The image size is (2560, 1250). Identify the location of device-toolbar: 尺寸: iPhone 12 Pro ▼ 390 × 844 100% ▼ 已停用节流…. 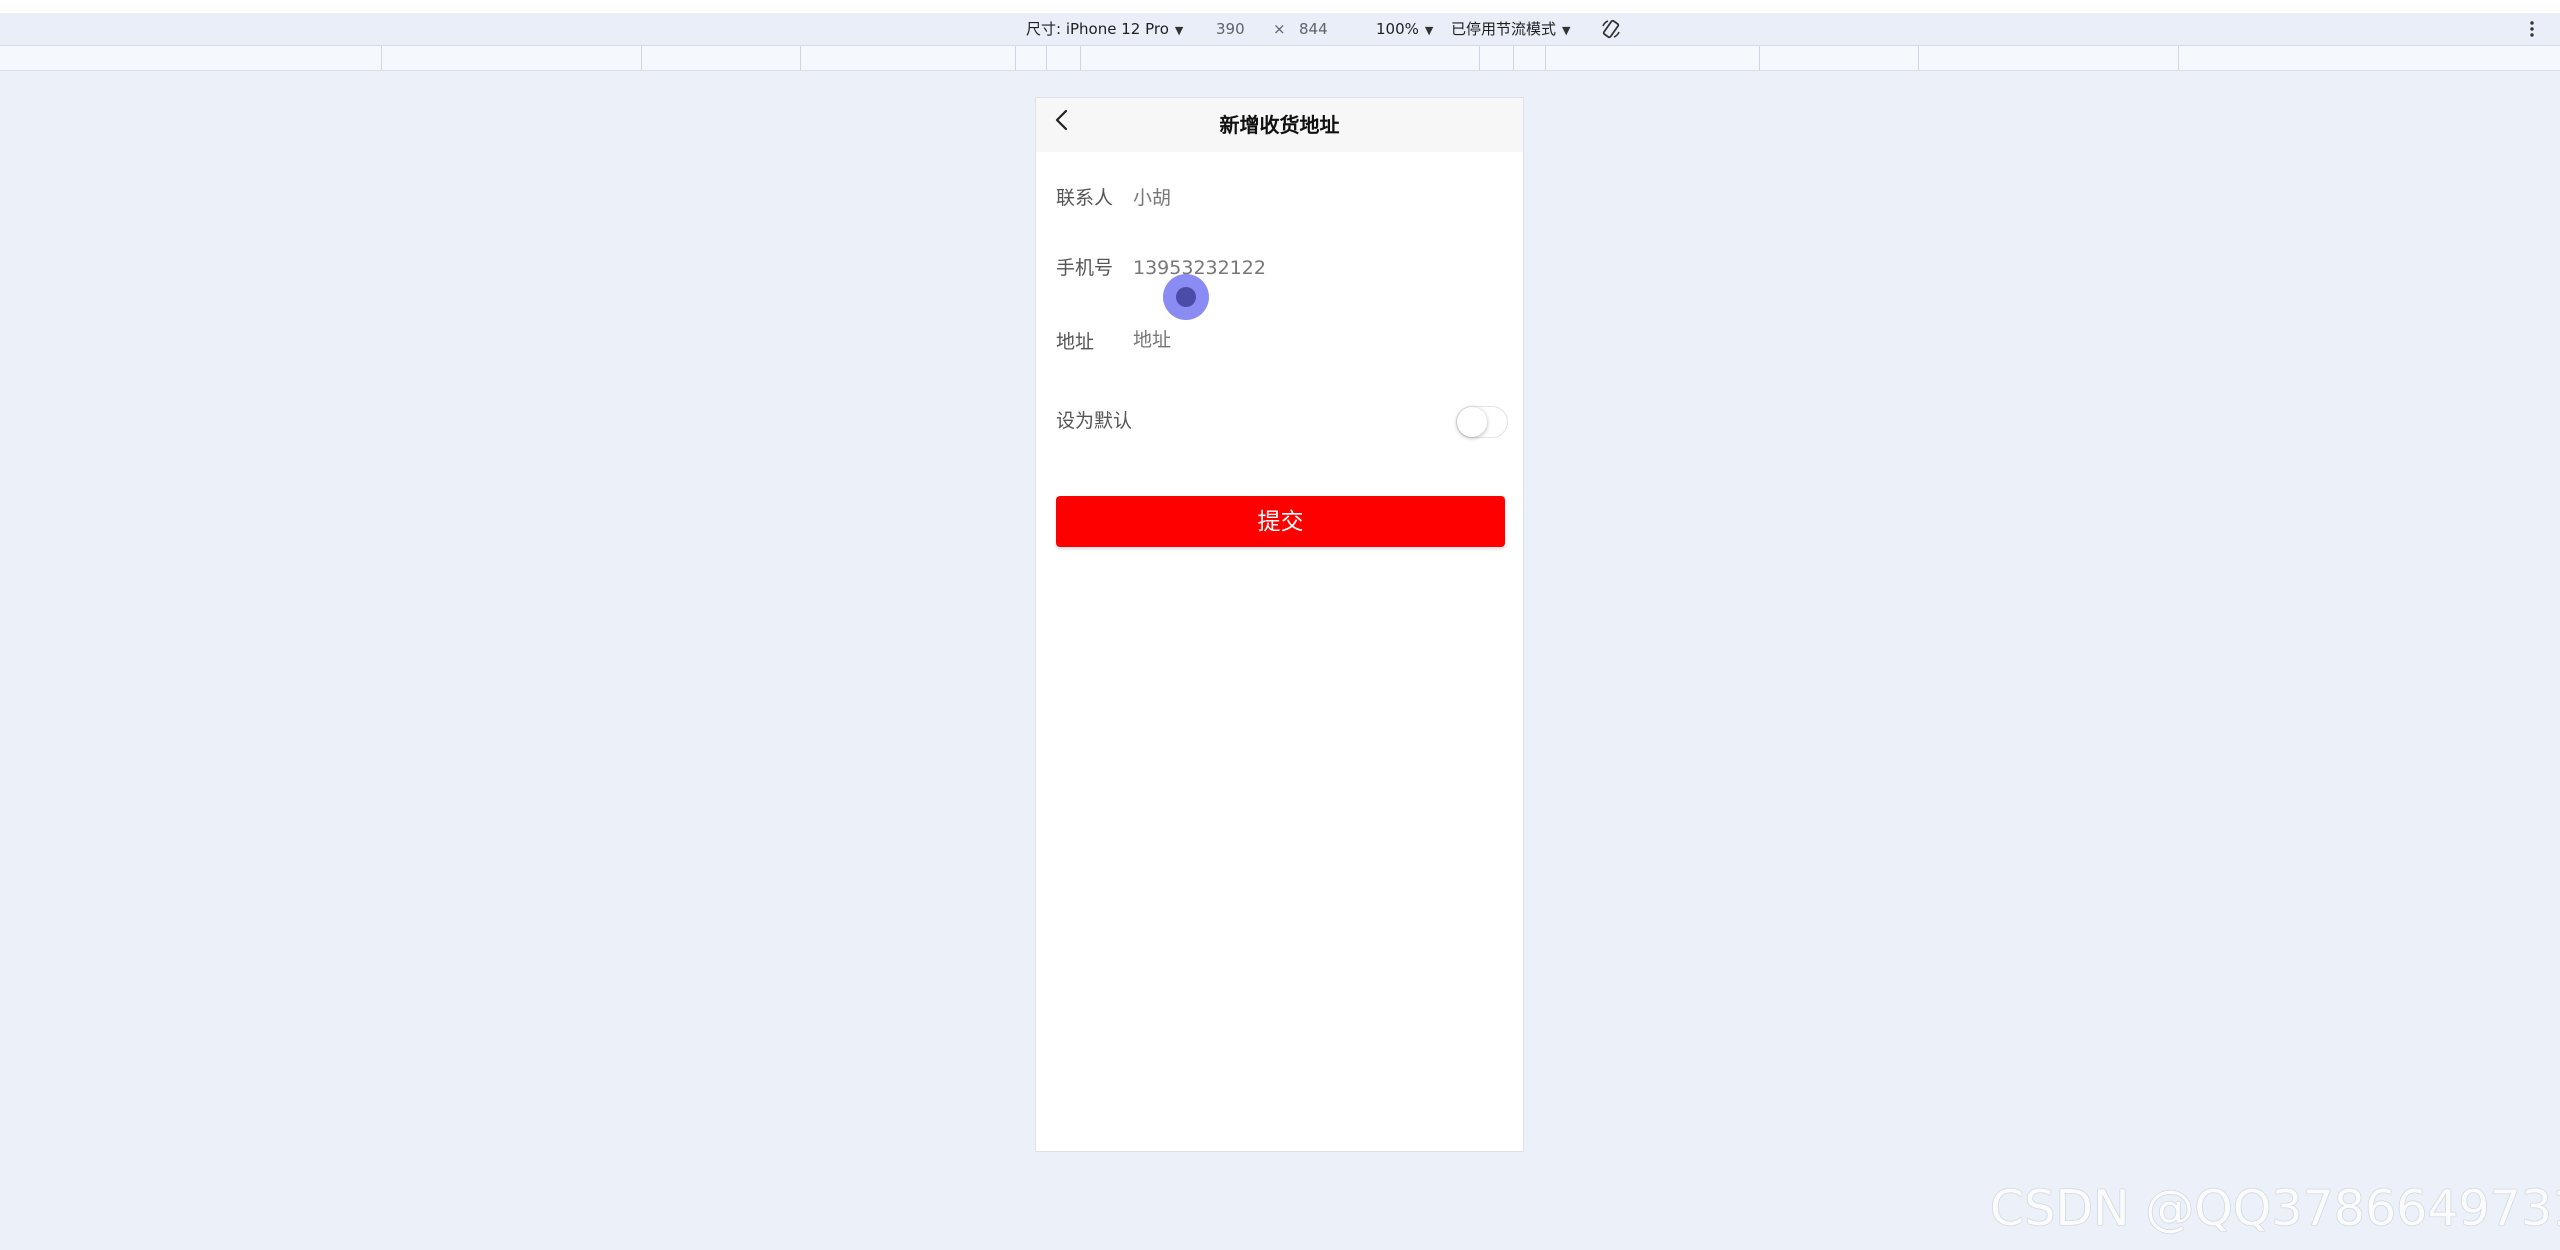
(1280, 29).